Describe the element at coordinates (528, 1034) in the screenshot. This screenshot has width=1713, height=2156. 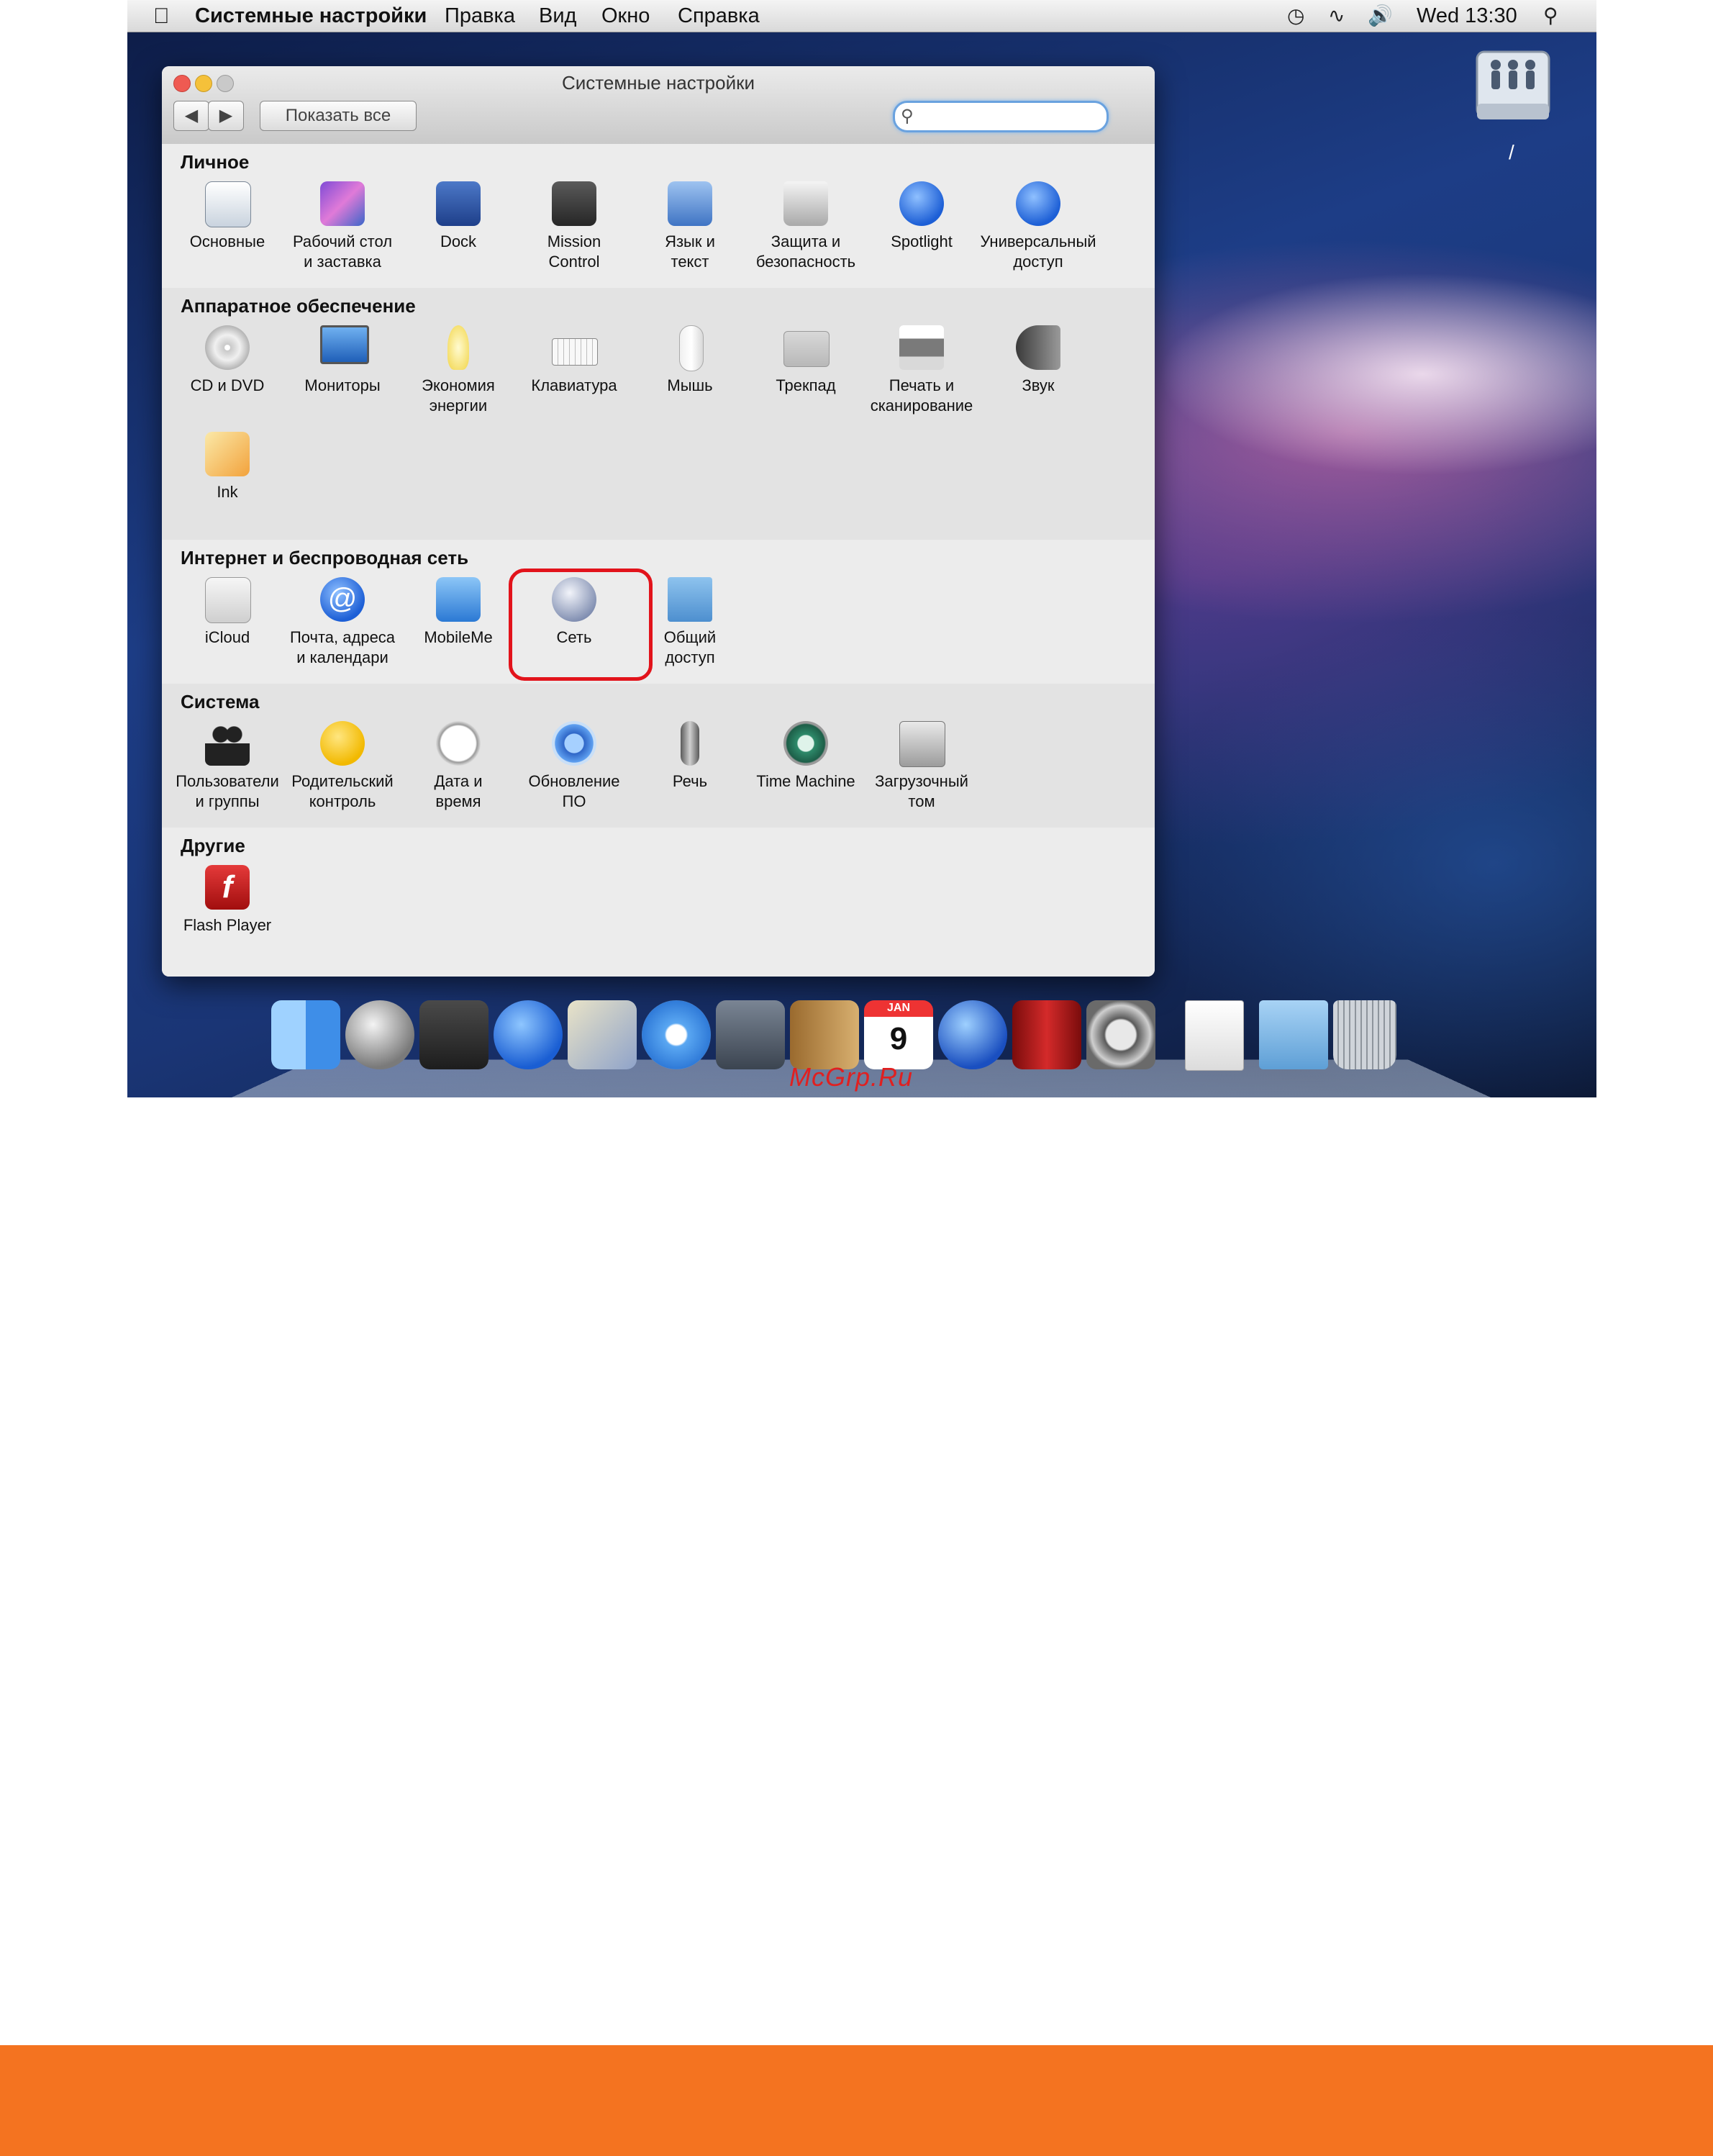
I see `app-store-icon` at that location.